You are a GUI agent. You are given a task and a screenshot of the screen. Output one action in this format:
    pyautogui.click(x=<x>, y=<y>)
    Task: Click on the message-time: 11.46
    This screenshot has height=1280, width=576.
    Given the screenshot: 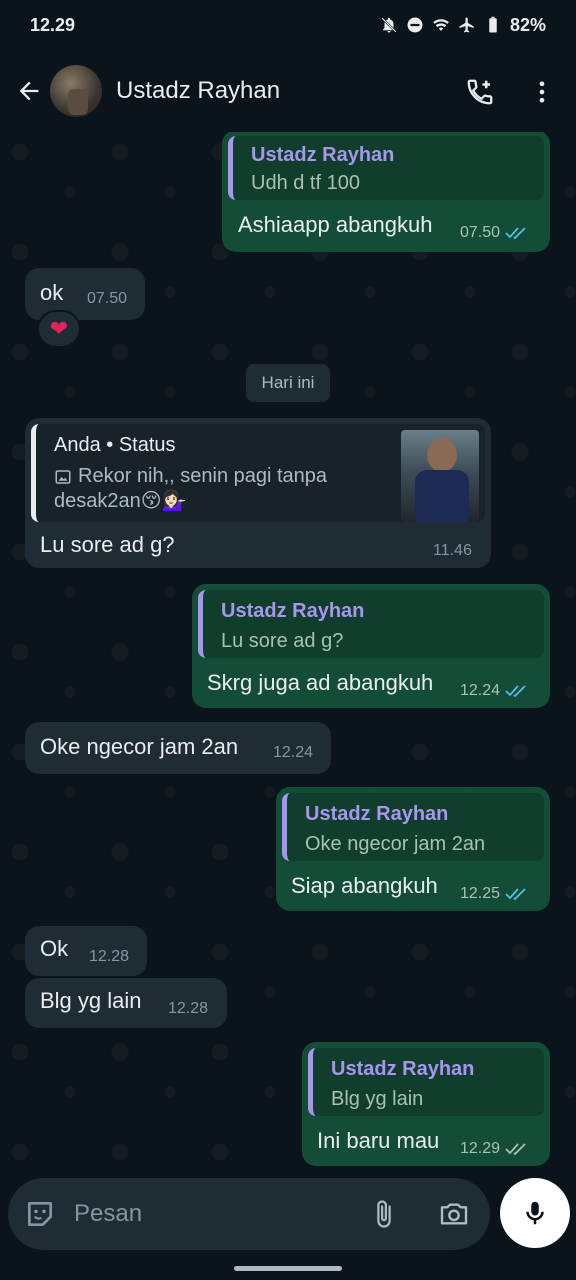 What is the action you would take?
    pyautogui.click(x=452, y=550)
    